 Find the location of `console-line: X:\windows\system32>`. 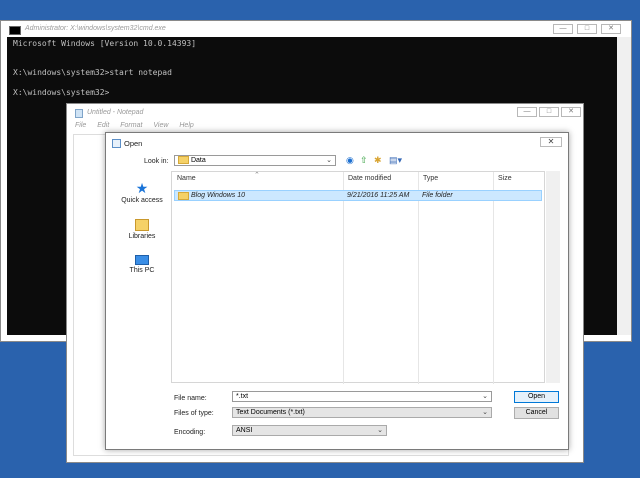

console-line: X:\windows\system32> is located at coordinates (61, 92).